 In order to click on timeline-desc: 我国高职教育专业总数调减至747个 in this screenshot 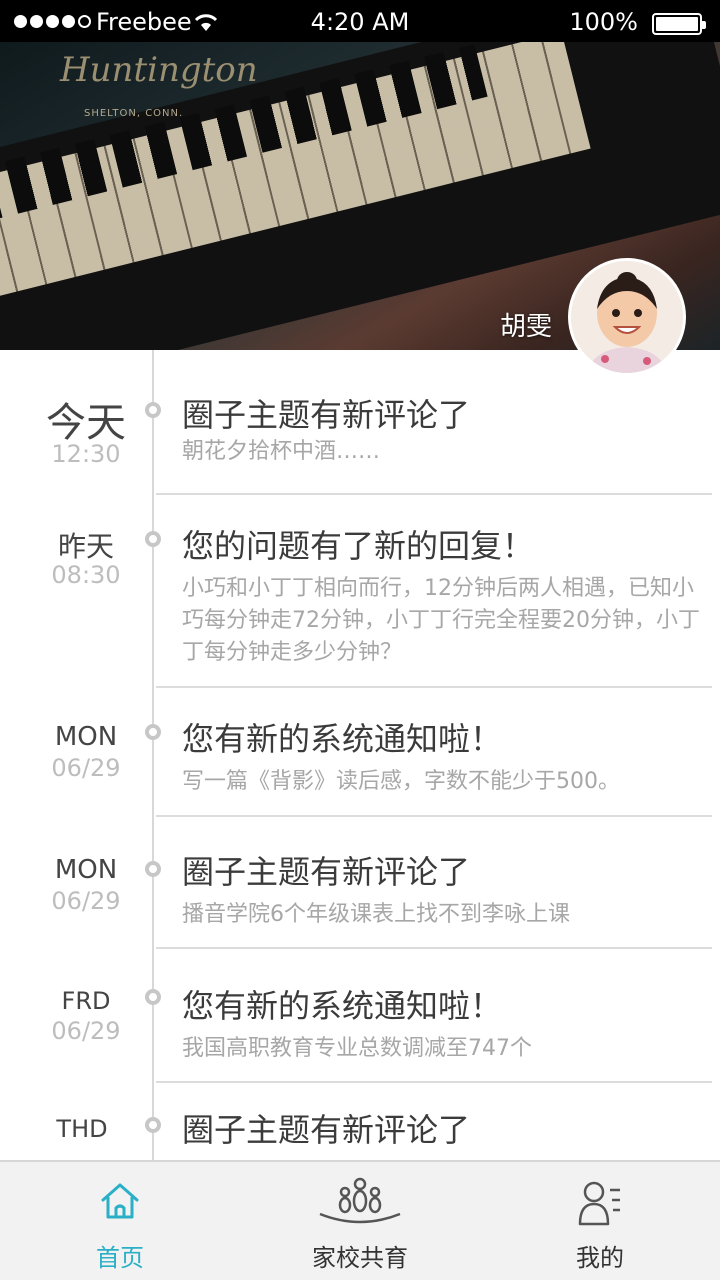, I will do `click(357, 1048)`.